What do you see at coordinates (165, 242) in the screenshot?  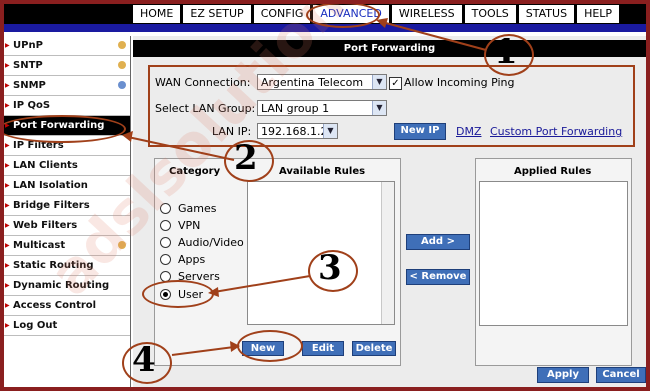 I see `category-radio-audio-video` at bounding box center [165, 242].